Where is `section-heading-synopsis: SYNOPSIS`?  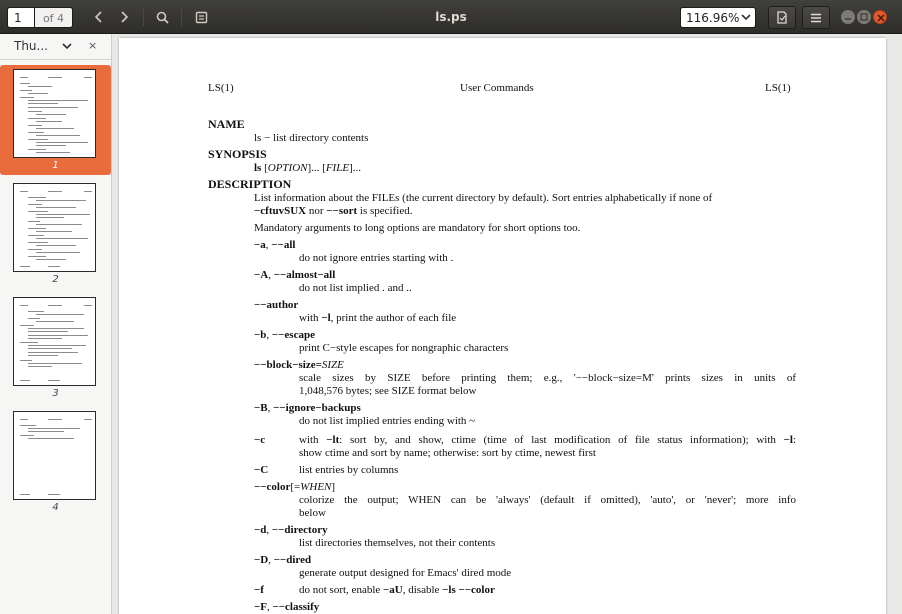
section-heading-synopsis: SYNOPSIS is located at coordinates (237, 154).